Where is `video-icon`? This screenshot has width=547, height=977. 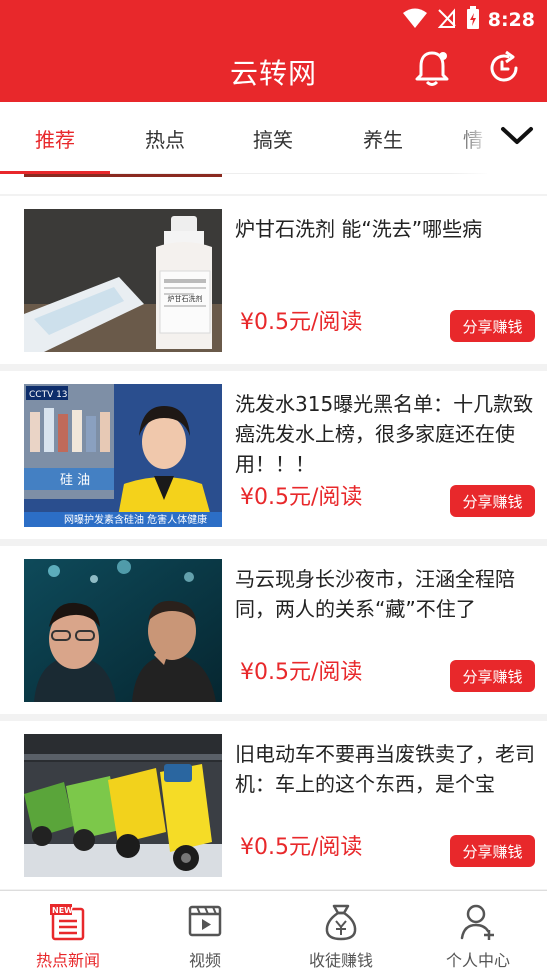 video-icon is located at coordinates (205, 923).